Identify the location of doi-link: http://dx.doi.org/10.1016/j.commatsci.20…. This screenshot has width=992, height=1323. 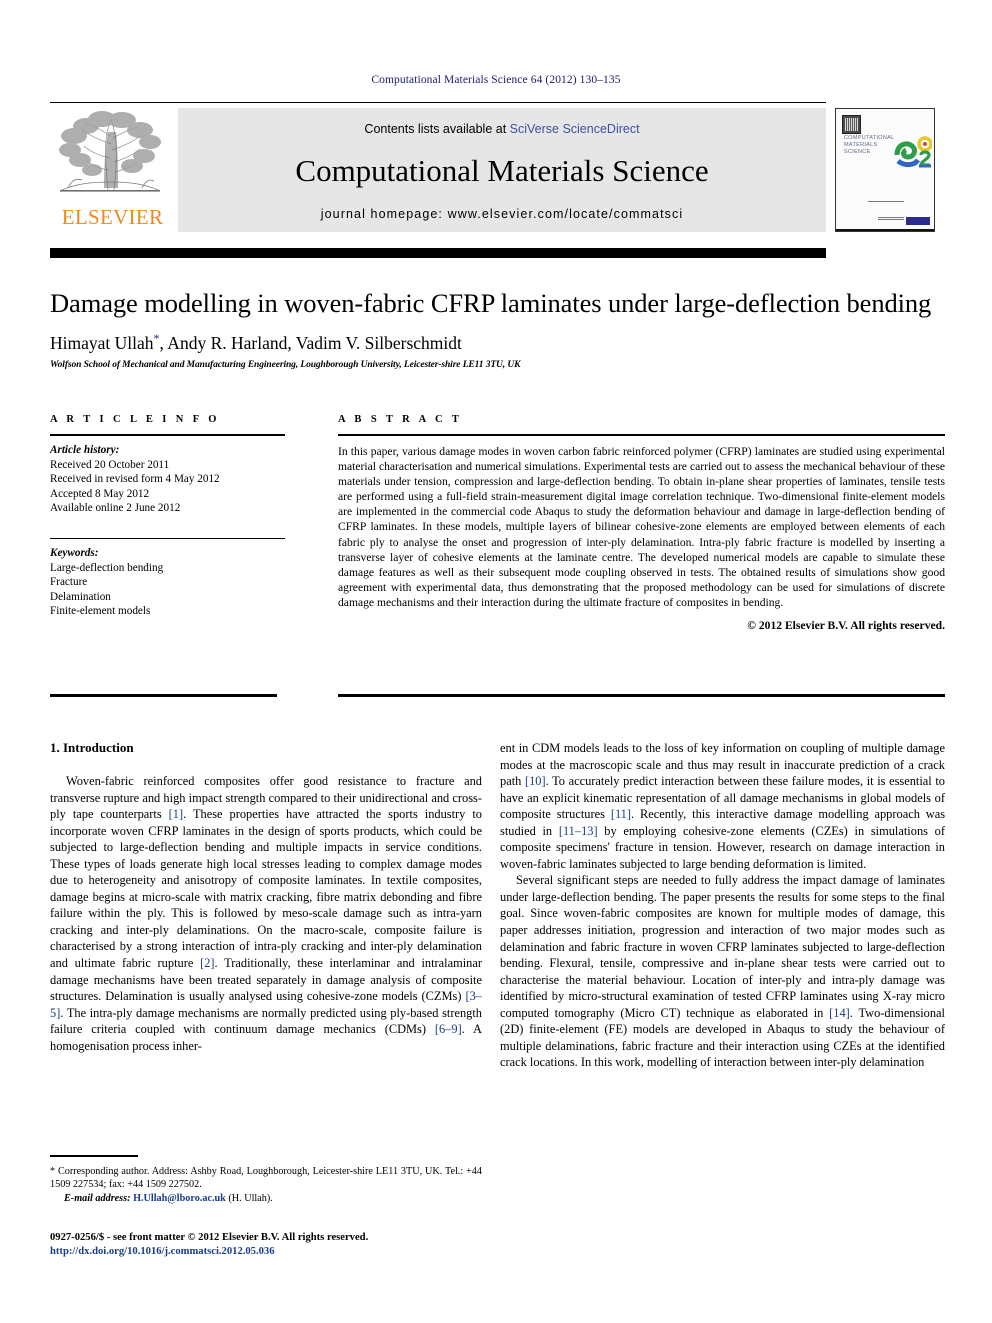
(300, 1252).